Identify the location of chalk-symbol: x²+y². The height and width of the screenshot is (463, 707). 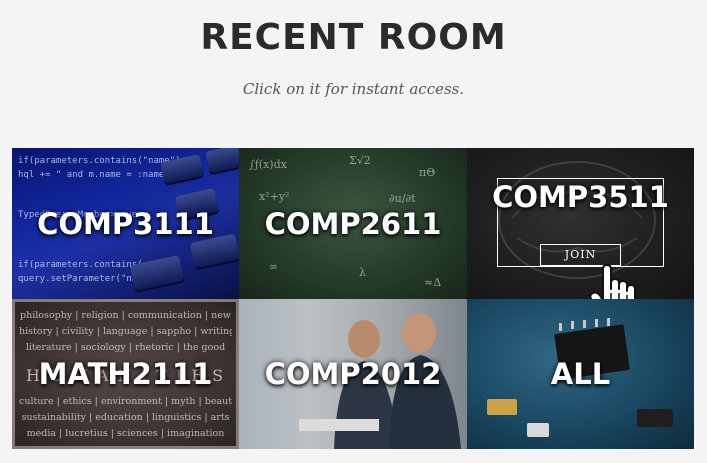
(274, 196).